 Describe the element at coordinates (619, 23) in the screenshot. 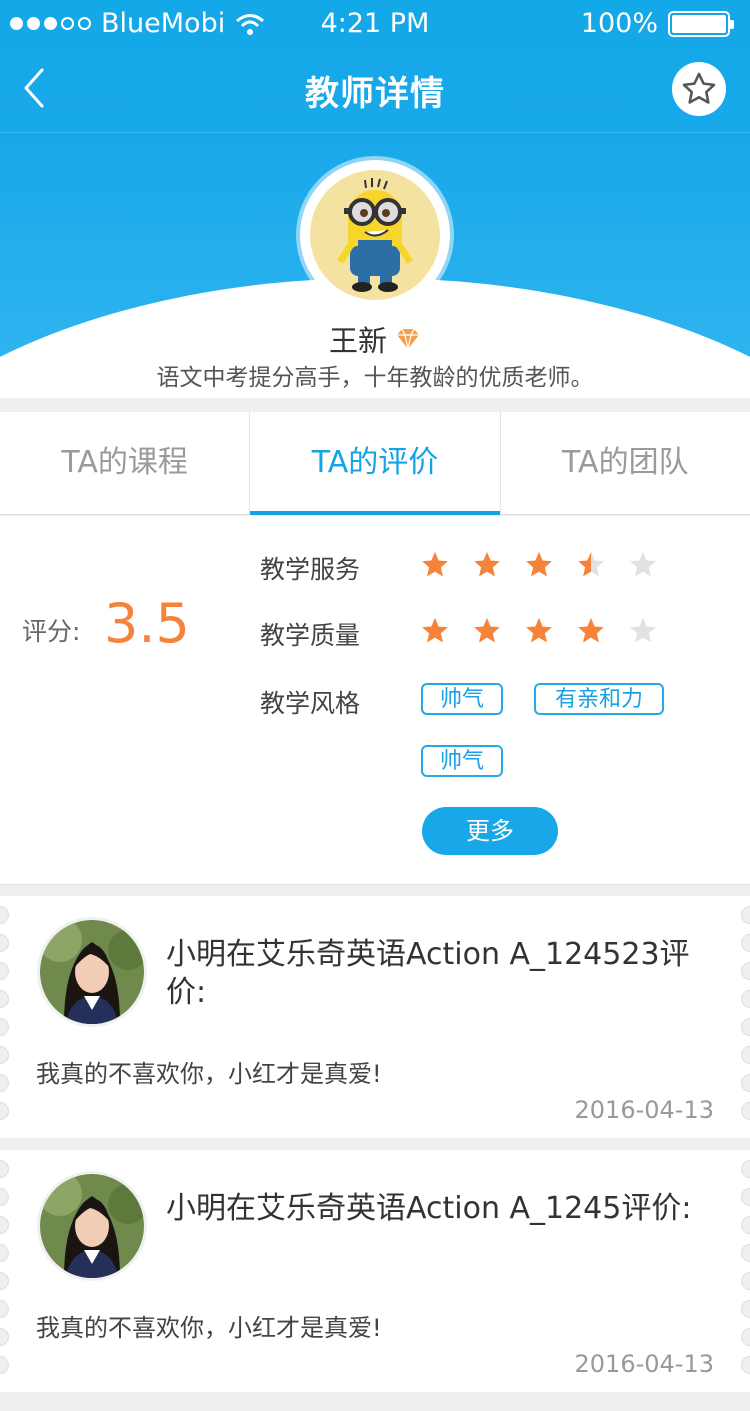

I see `battery-percent: 100%` at that location.